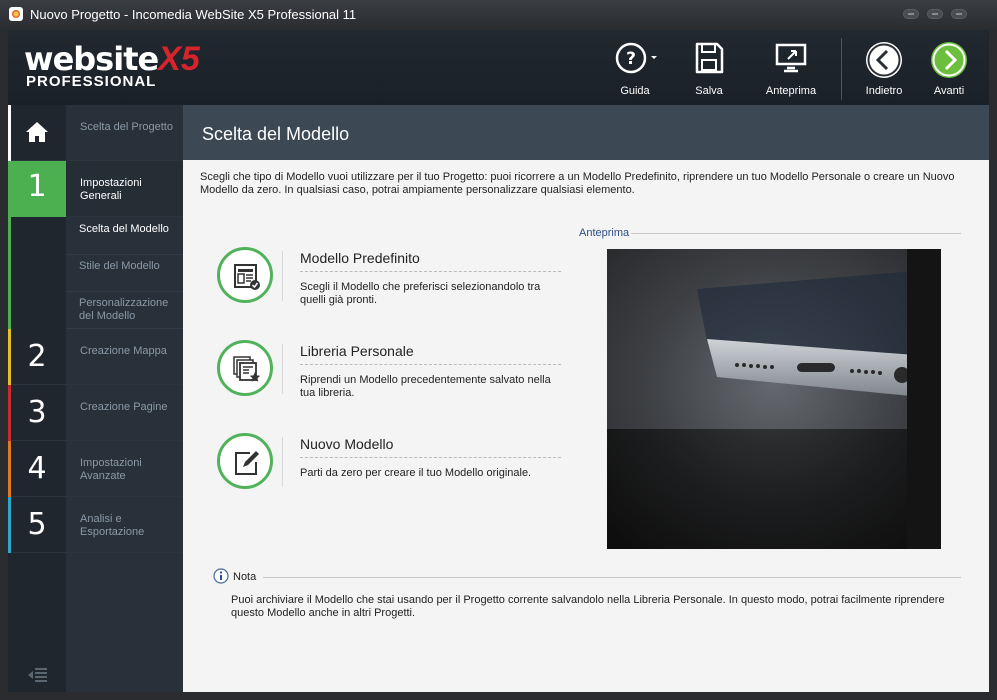 The image size is (997, 700). Describe the element at coordinates (949, 60) in the screenshot. I see `forward-arrow-icon` at that location.